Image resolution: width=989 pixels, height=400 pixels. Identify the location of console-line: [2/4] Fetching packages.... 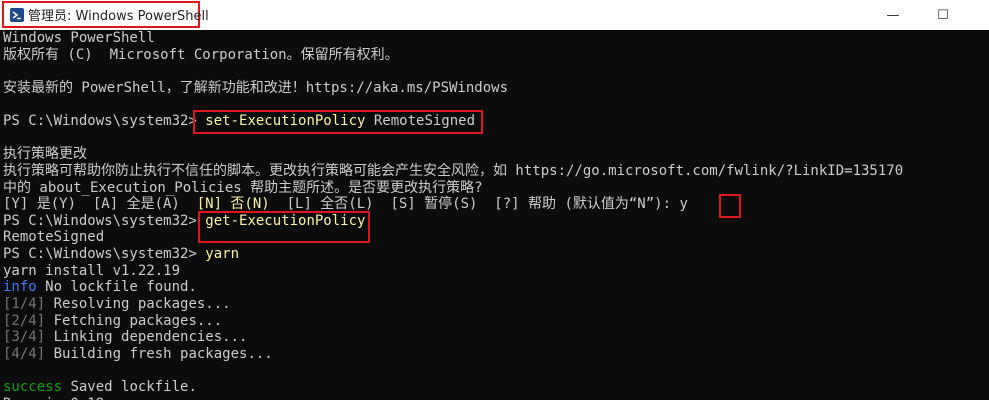
(112, 321).